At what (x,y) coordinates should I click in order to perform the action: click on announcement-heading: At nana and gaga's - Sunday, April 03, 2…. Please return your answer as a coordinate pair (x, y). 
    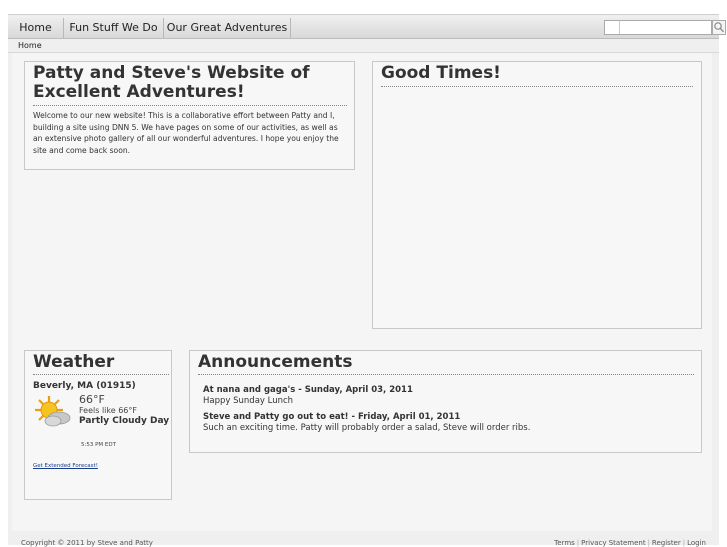
    Looking at the image, I should click on (448, 390).